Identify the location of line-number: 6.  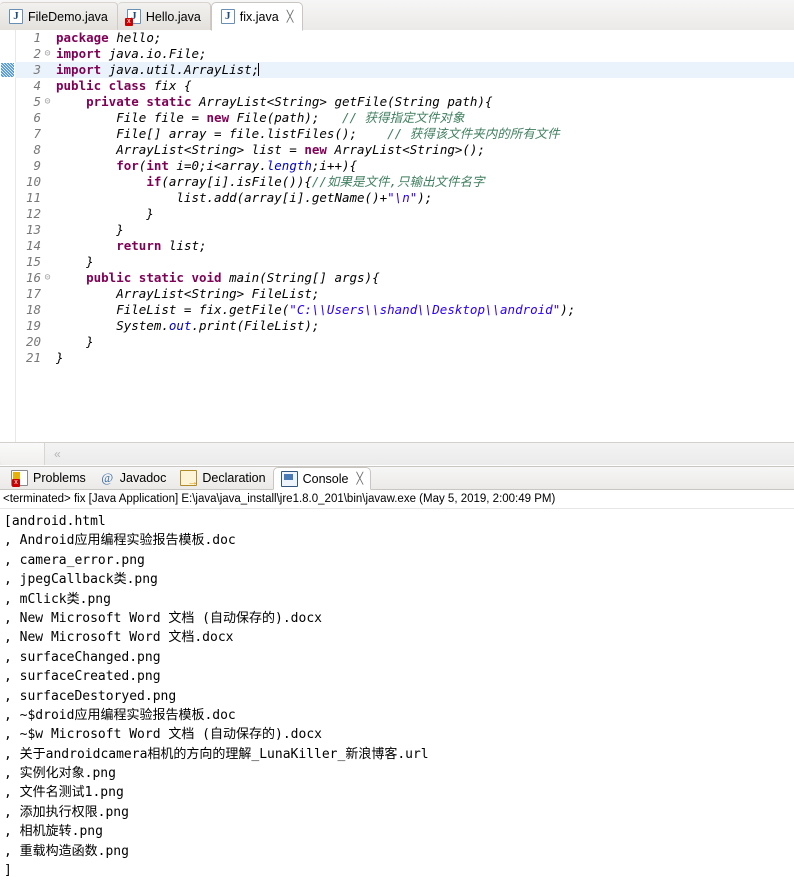
(37, 117).